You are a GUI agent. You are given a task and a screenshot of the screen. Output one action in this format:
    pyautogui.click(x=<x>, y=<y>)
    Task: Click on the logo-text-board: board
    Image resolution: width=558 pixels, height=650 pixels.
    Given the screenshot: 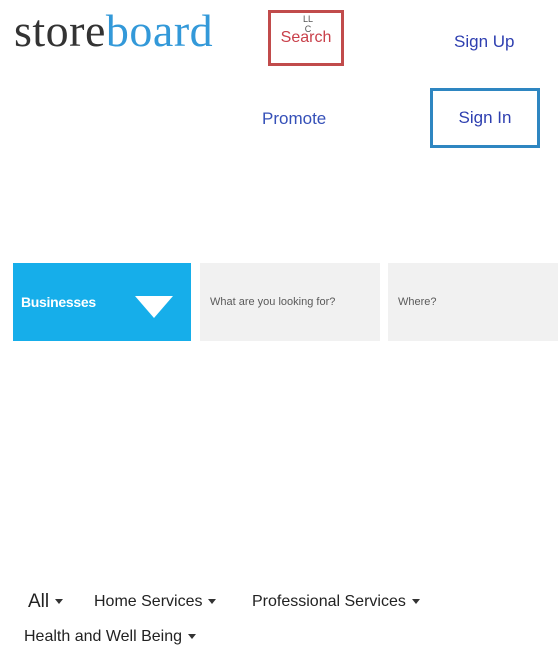 What is the action you would take?
    pyautogui.click(x=159, y=30)
    